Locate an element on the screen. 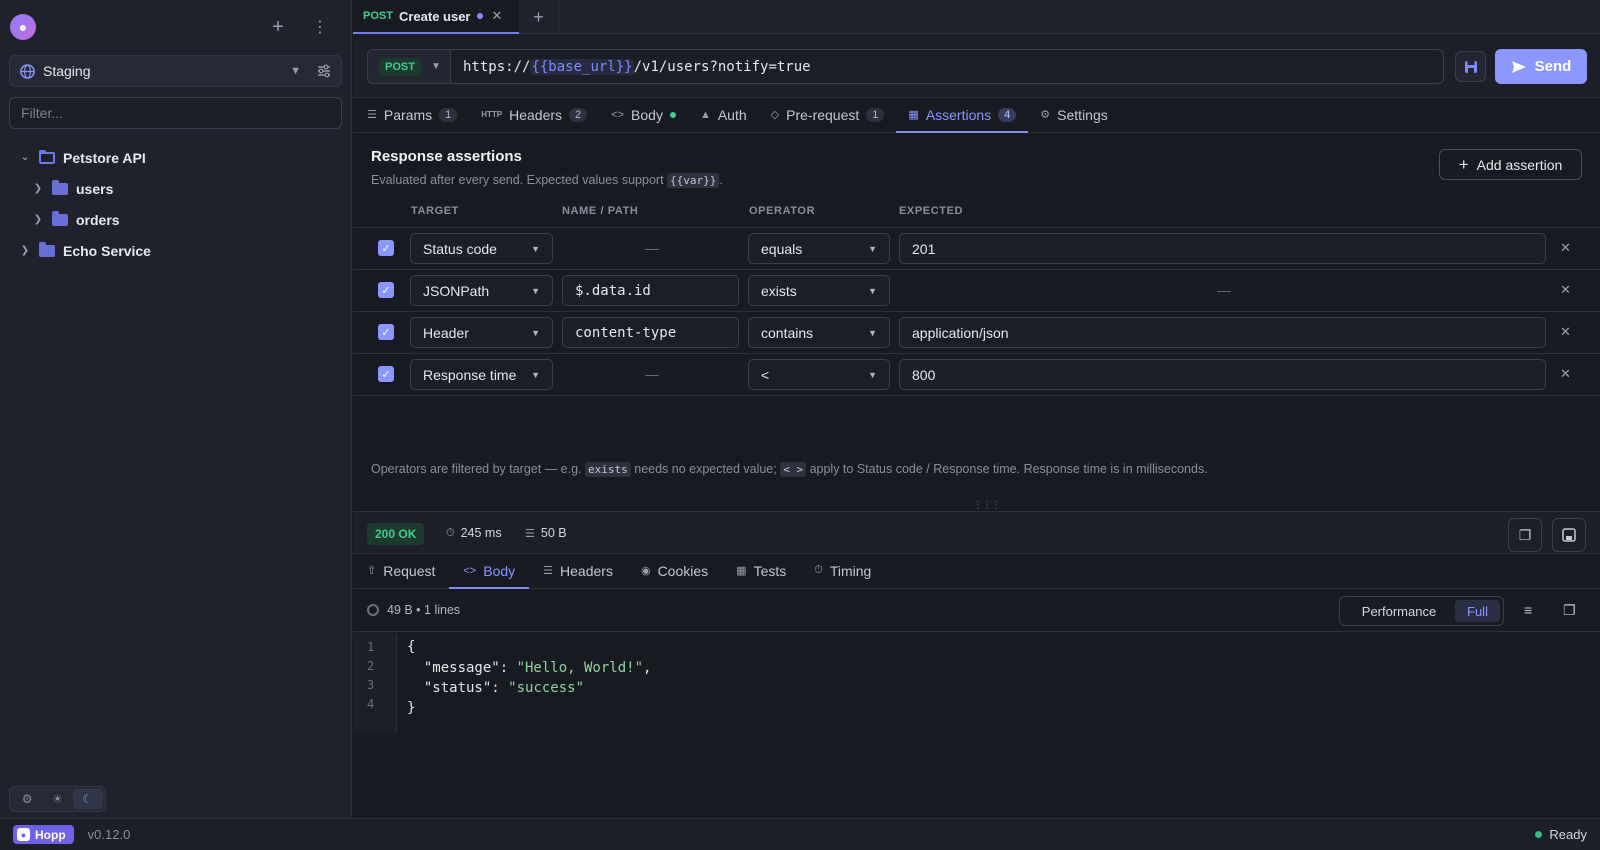  copy-icon: ❐ is located at coordinates (1569, 610).